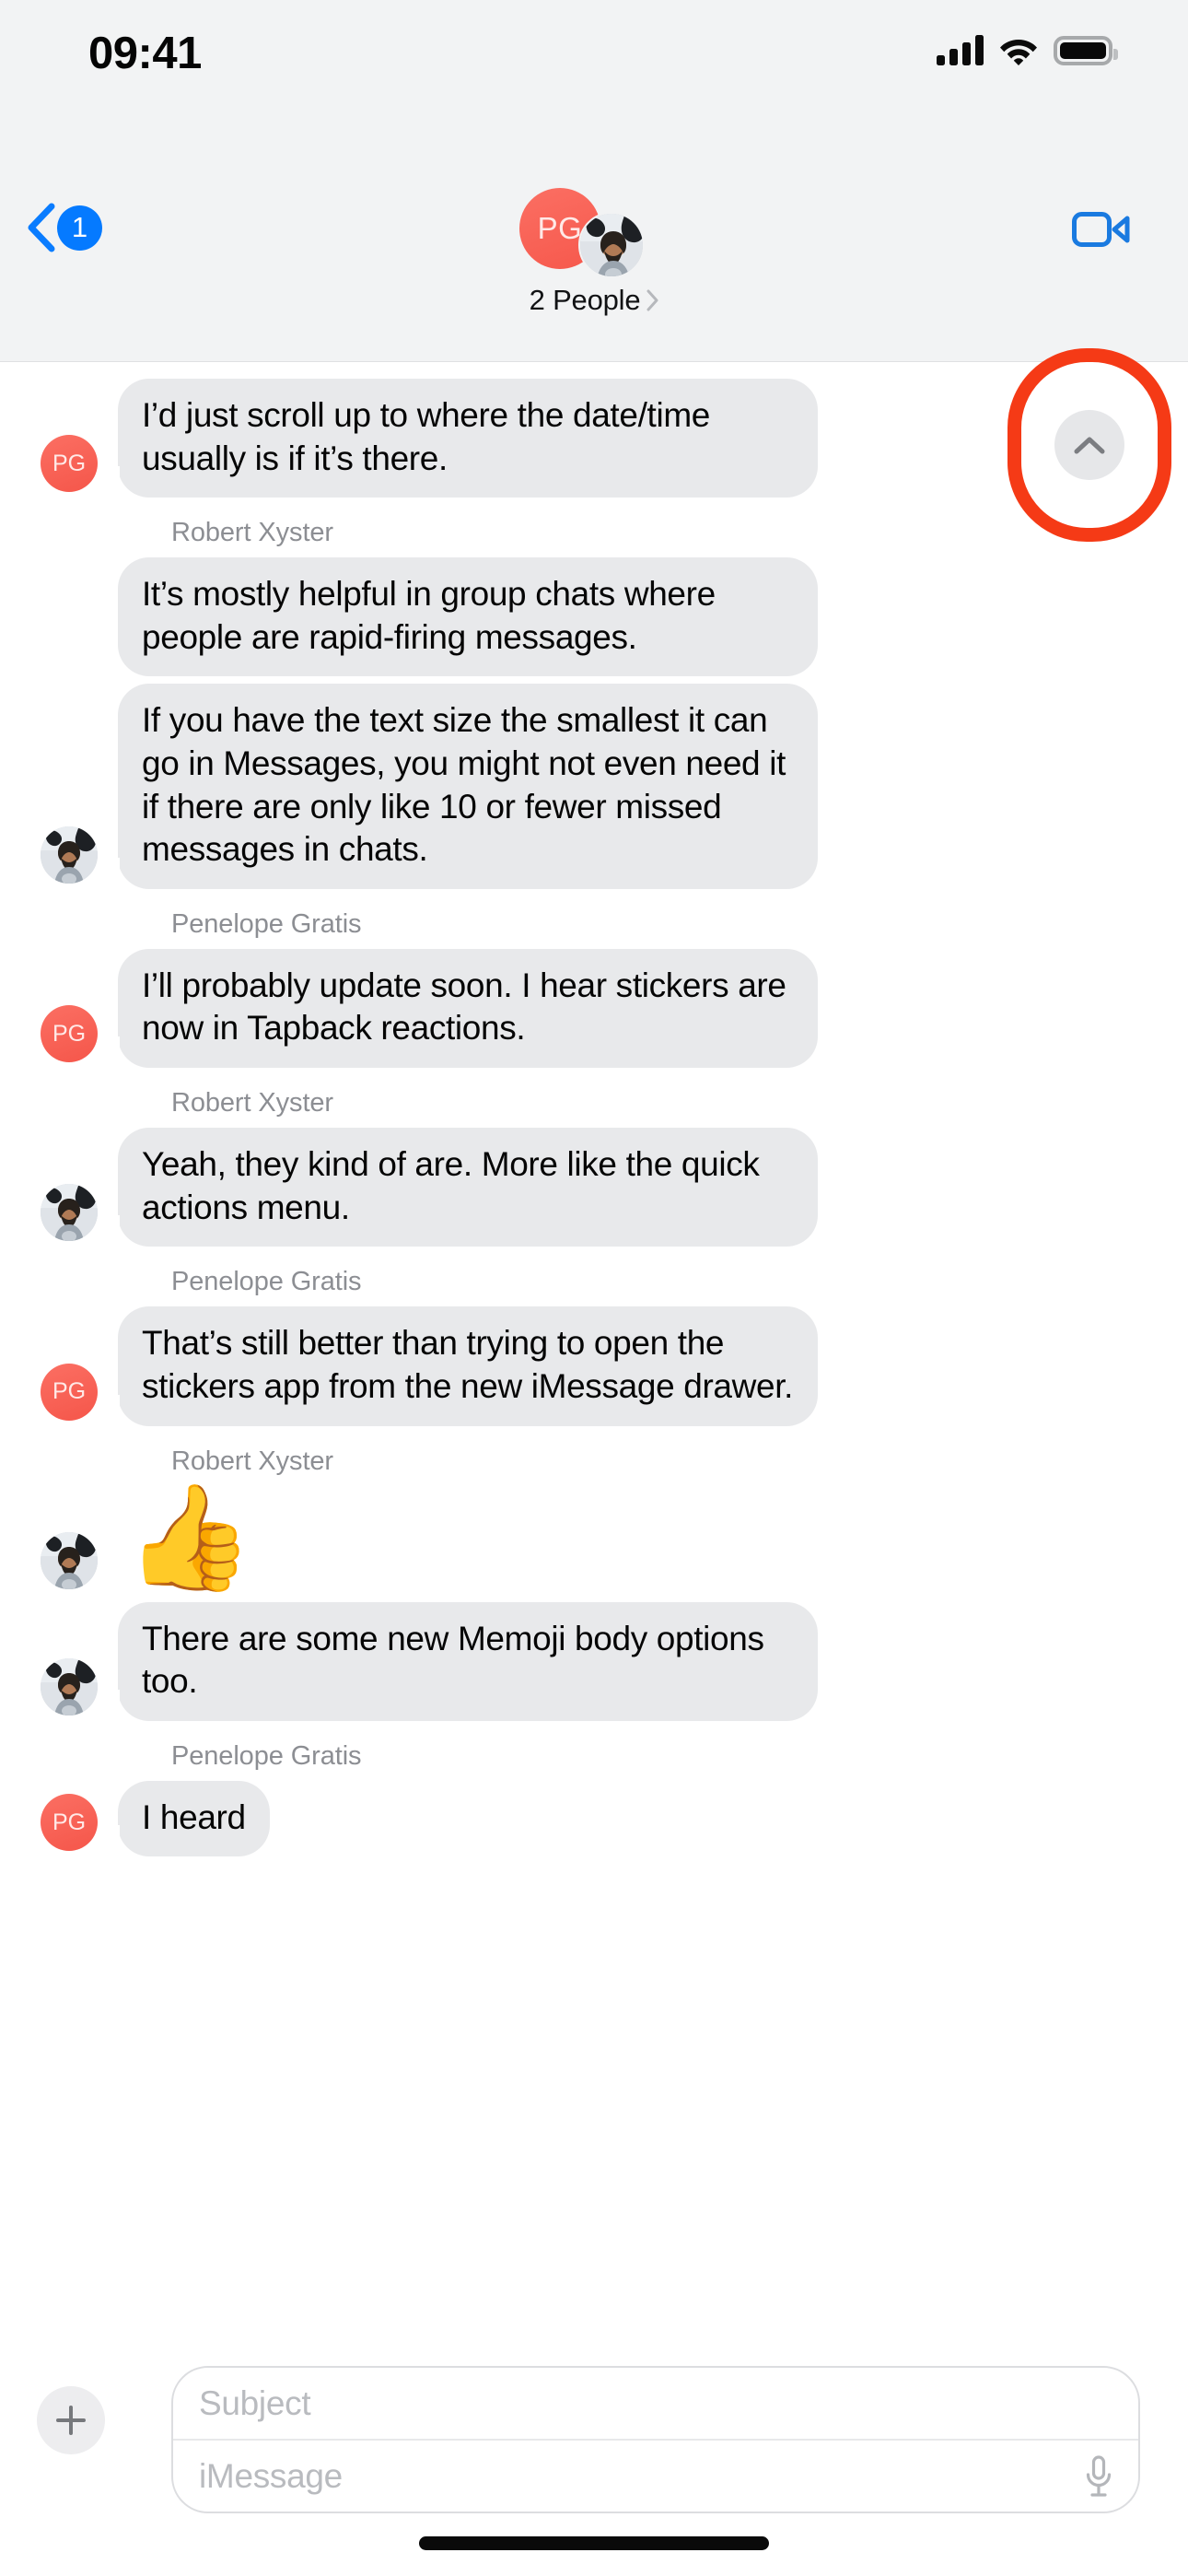  I want to click on chevron-right-icon, so click(652, 300).